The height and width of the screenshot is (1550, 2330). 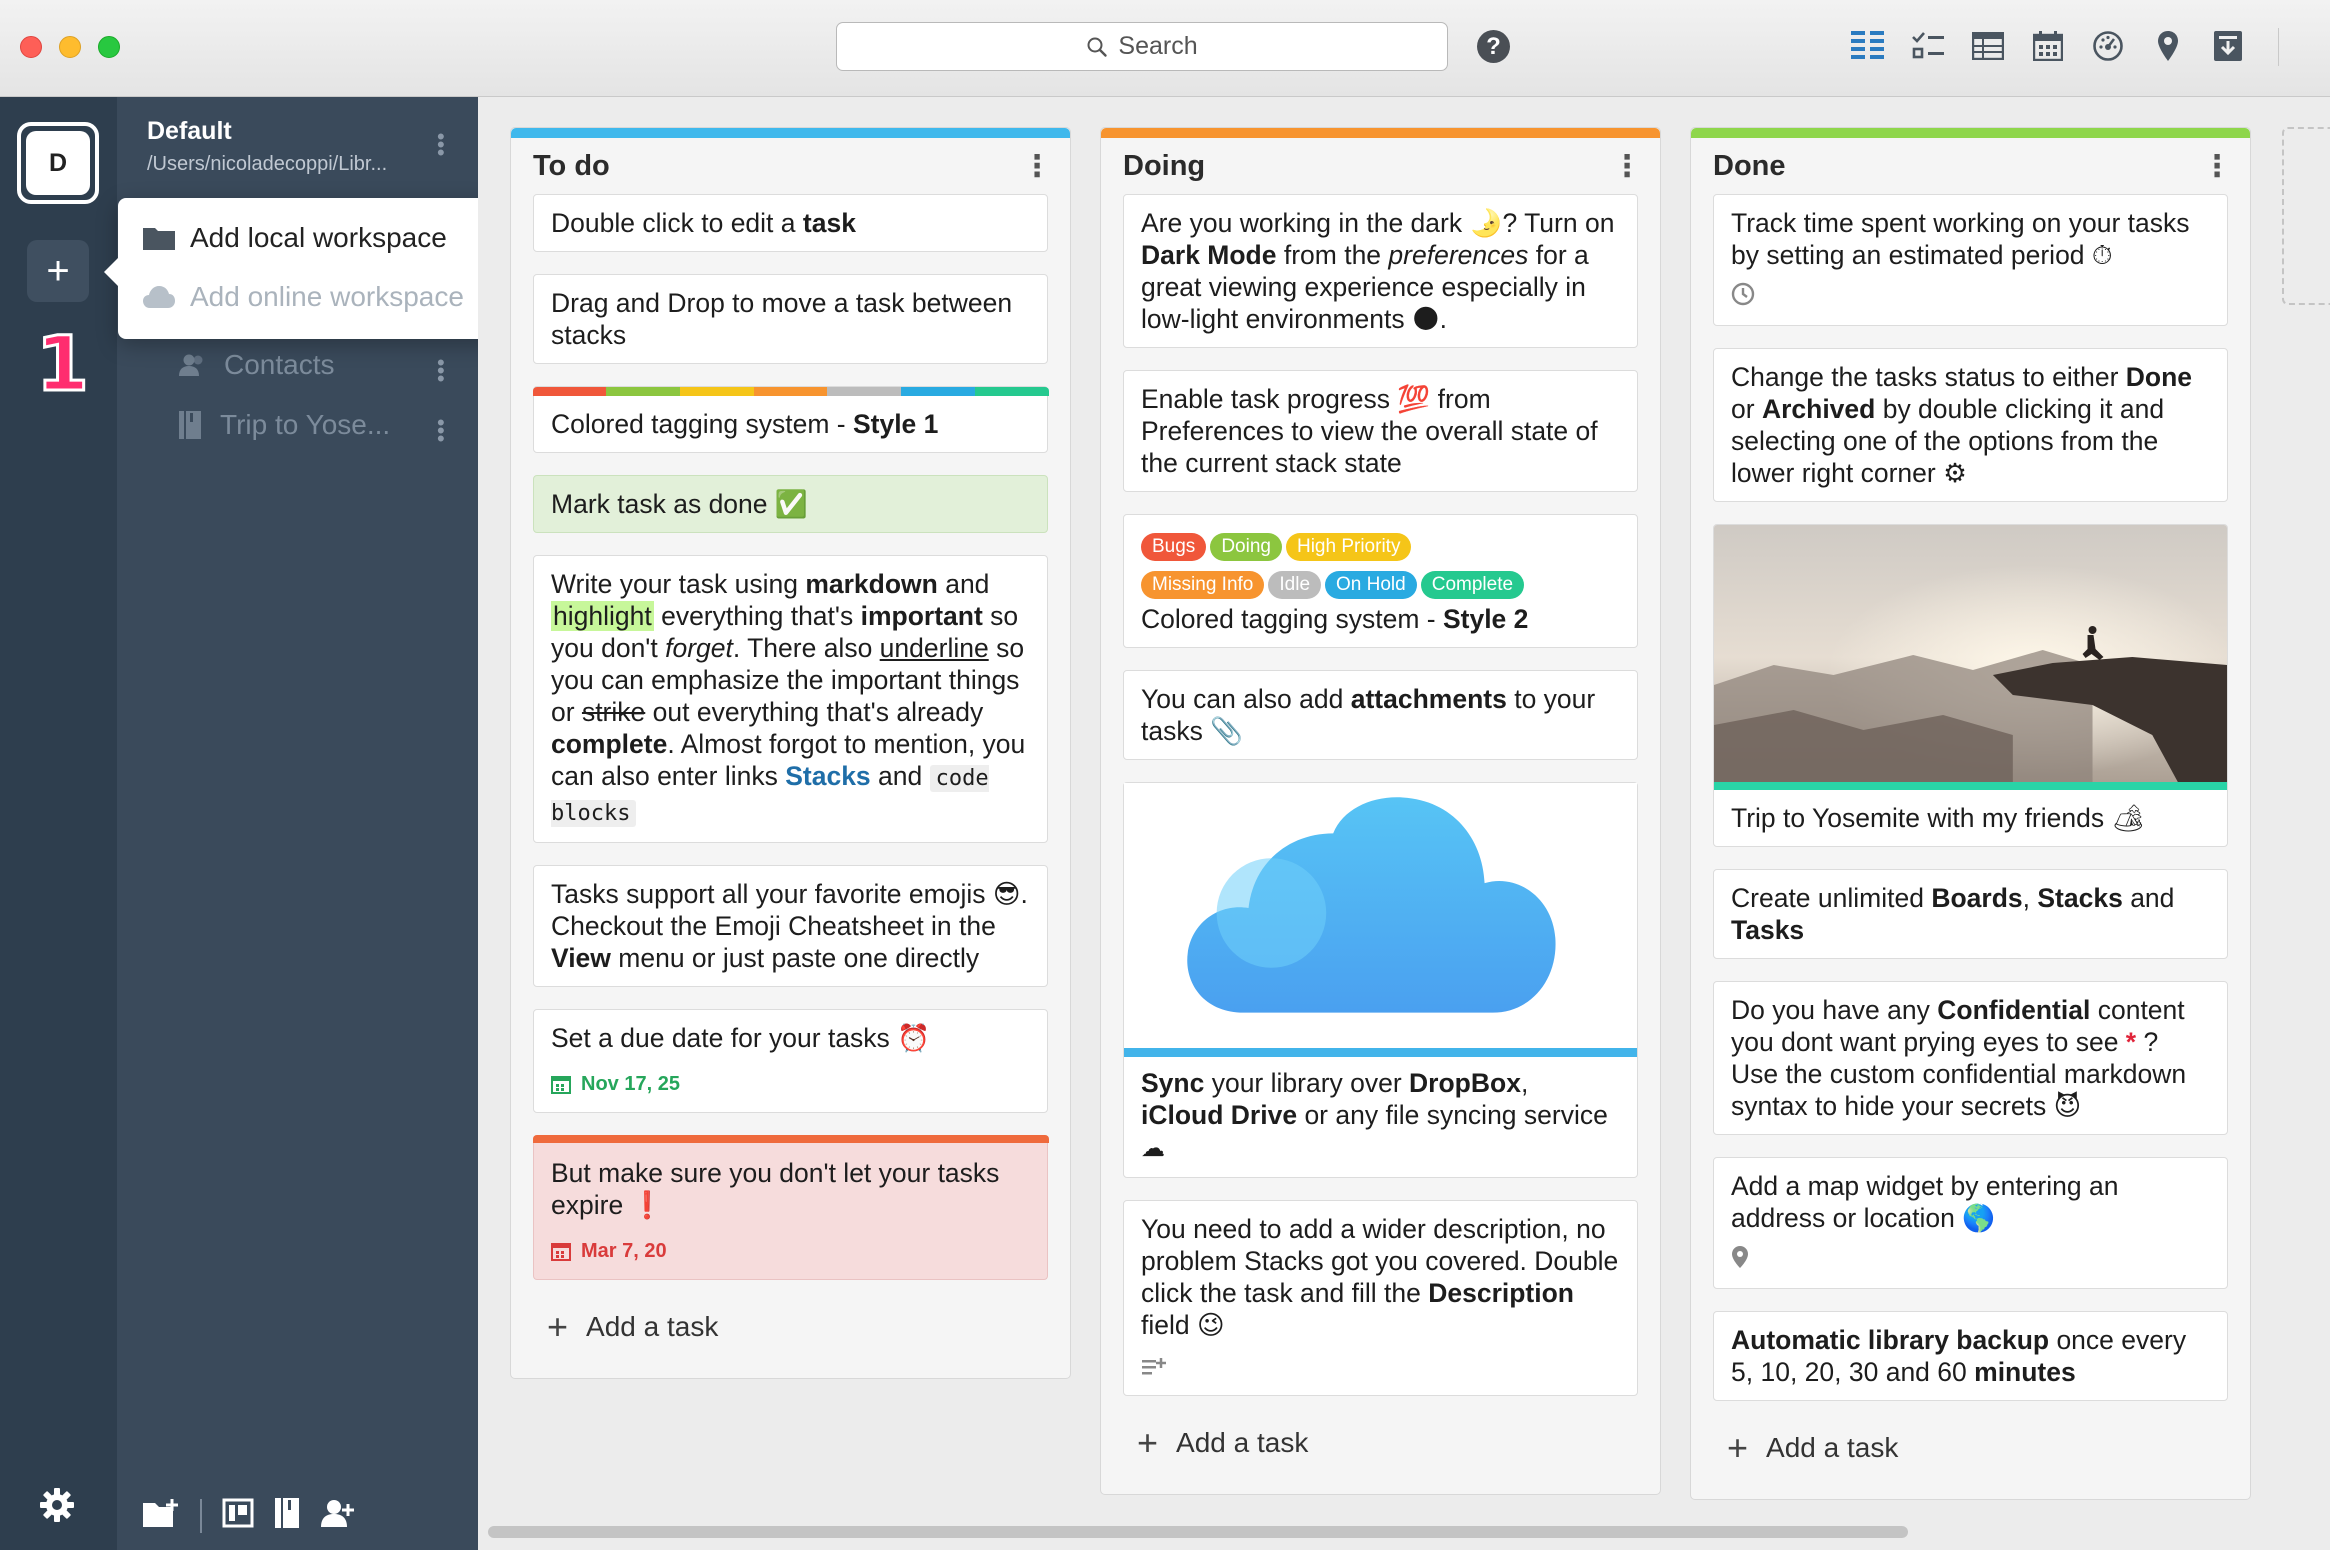 What do you see at coordinates (58, 271) in the screenshot?
I see `add-workspace-button: +` at bounding box center [58, 271].